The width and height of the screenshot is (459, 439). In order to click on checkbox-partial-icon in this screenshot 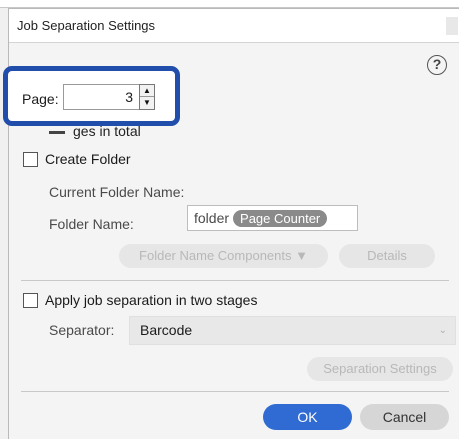, I will do `click(57, 132)`.